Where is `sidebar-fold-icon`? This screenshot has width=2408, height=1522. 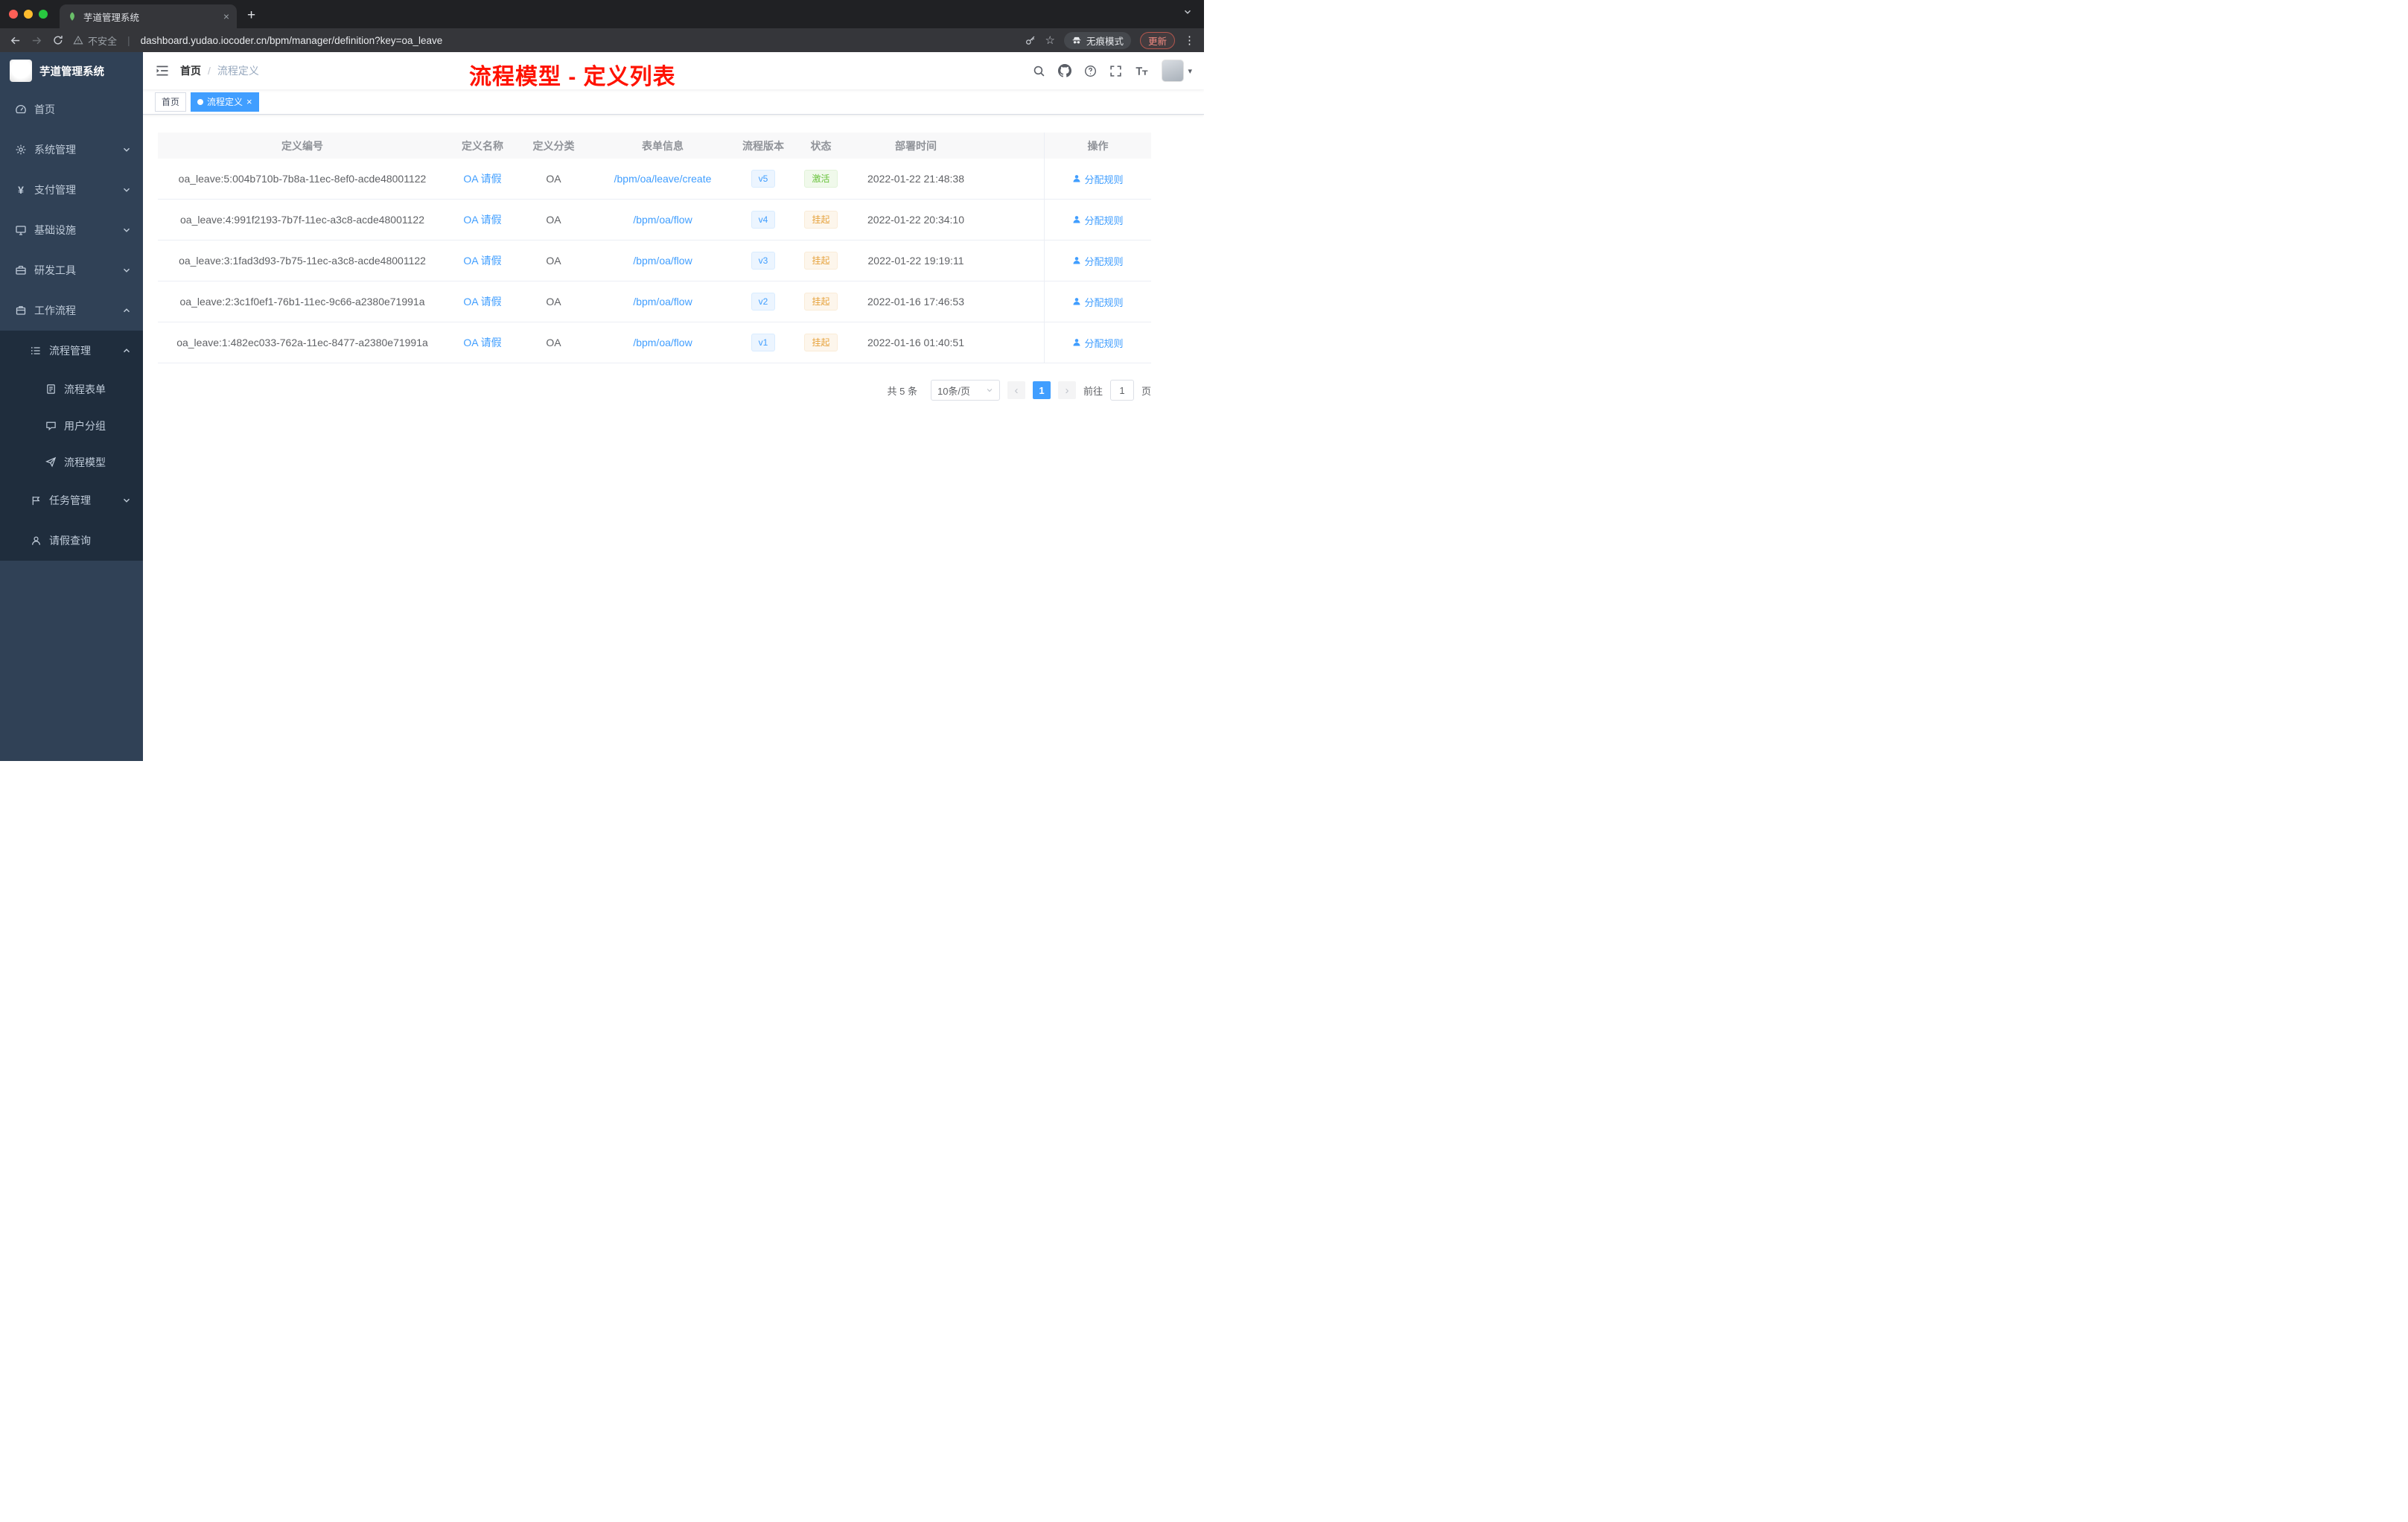
sidebar-fold-icon is located at coordinates (162, 70).